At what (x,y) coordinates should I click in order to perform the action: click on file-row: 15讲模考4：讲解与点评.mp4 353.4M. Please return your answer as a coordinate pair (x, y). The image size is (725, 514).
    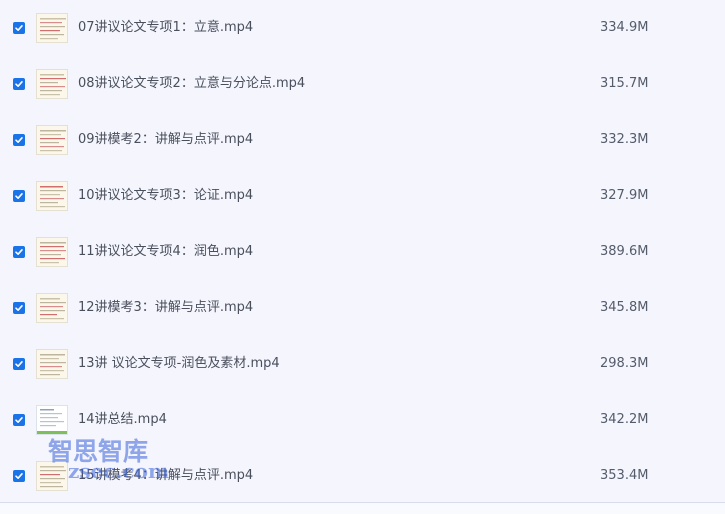
    Looking at the image, I should click on (362, 476).